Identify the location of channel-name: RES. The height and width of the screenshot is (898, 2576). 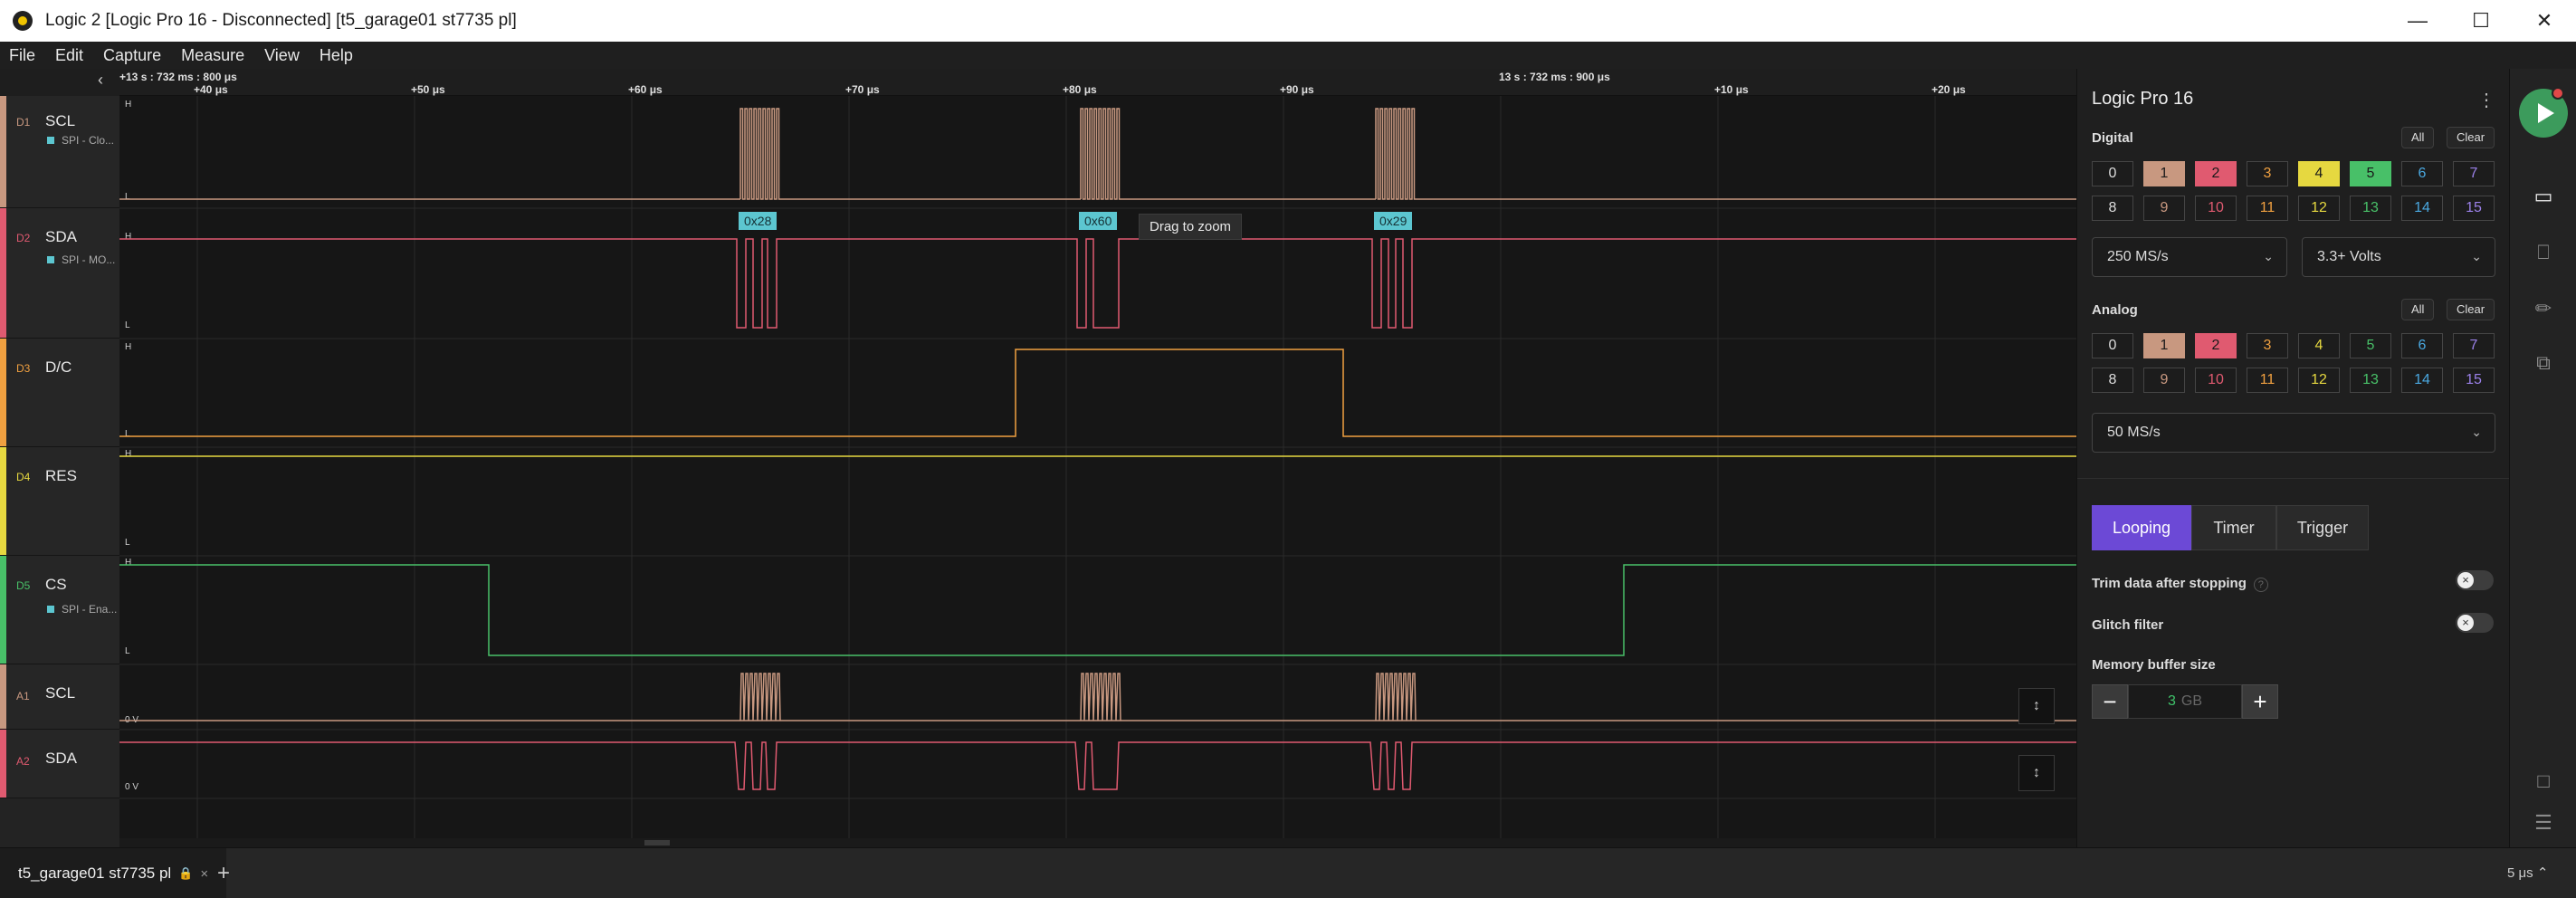
(61, 476).